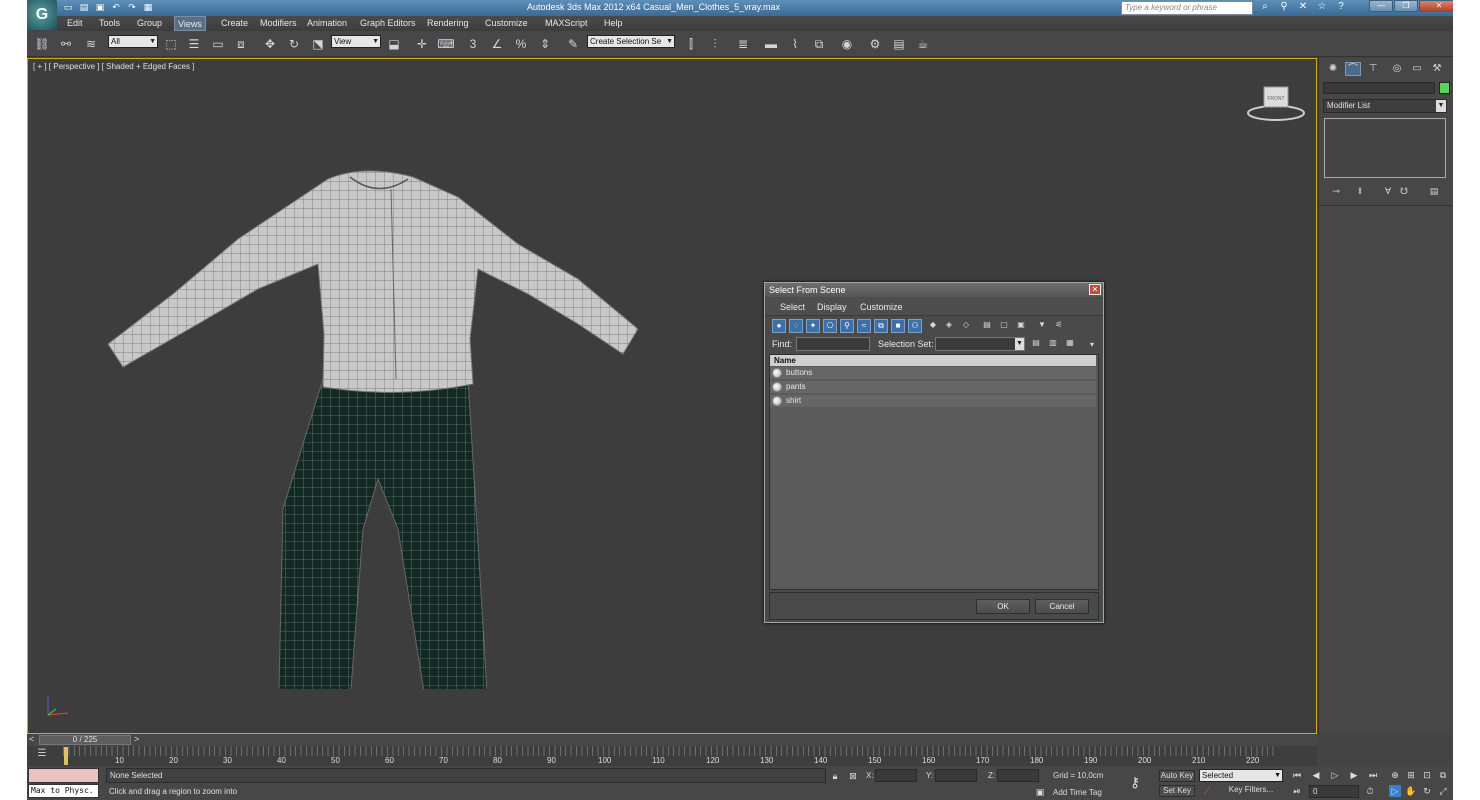  Describe the element at coordinates (923, 44) in the screenshot. I see `render-teapot-icon: ☕` at that location.